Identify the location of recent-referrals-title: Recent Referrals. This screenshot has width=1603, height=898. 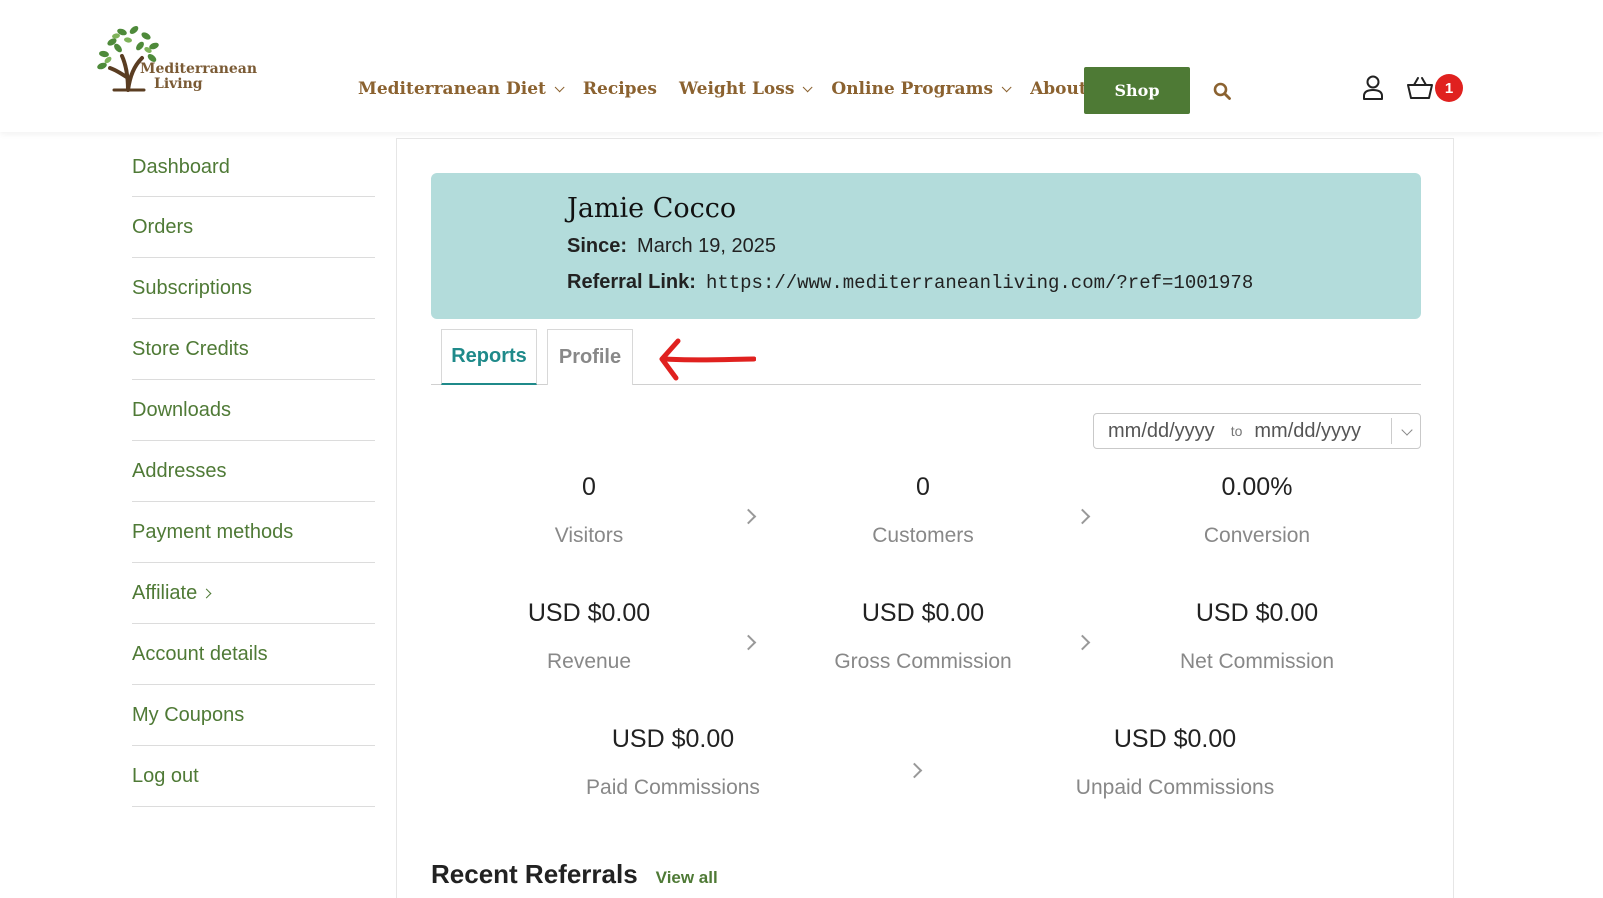
(534, 874).